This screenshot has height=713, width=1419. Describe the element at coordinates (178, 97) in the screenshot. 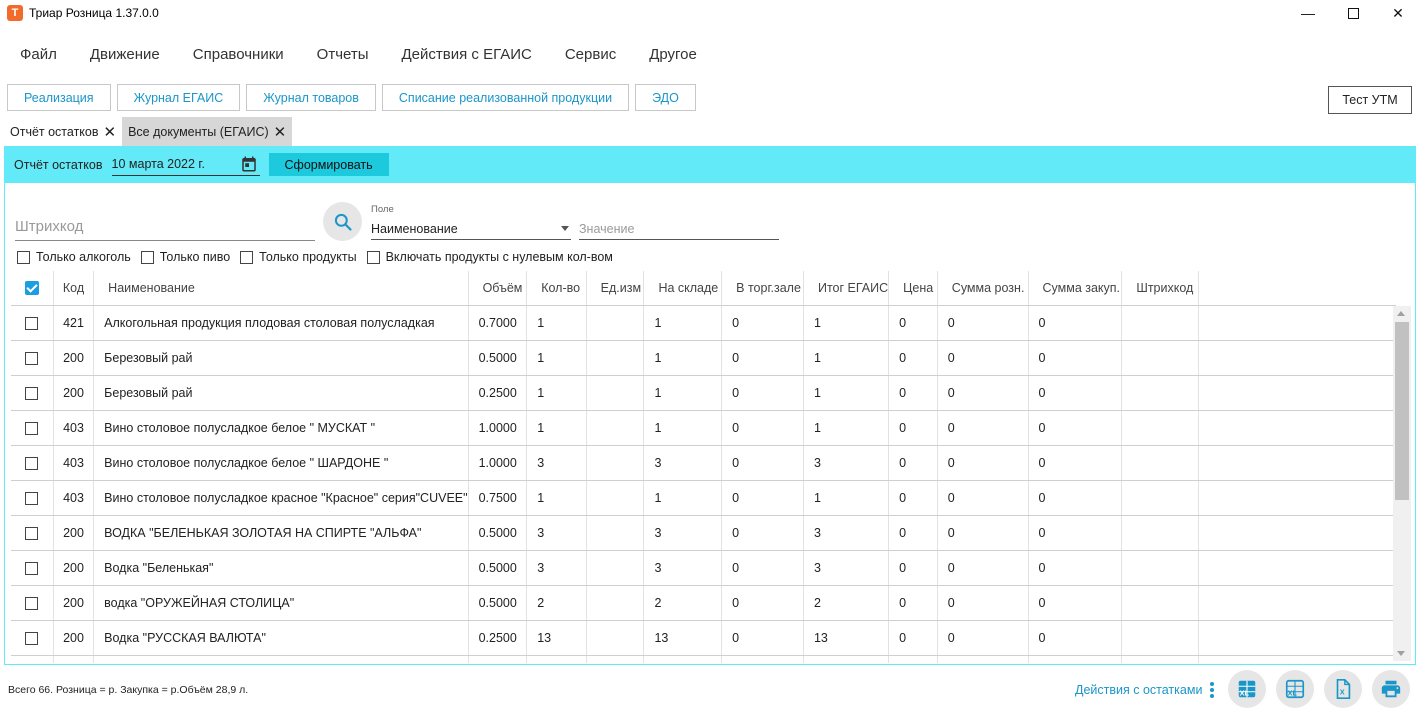

I see `egais-journal-button: Журнал ЕГАИС` at that location.